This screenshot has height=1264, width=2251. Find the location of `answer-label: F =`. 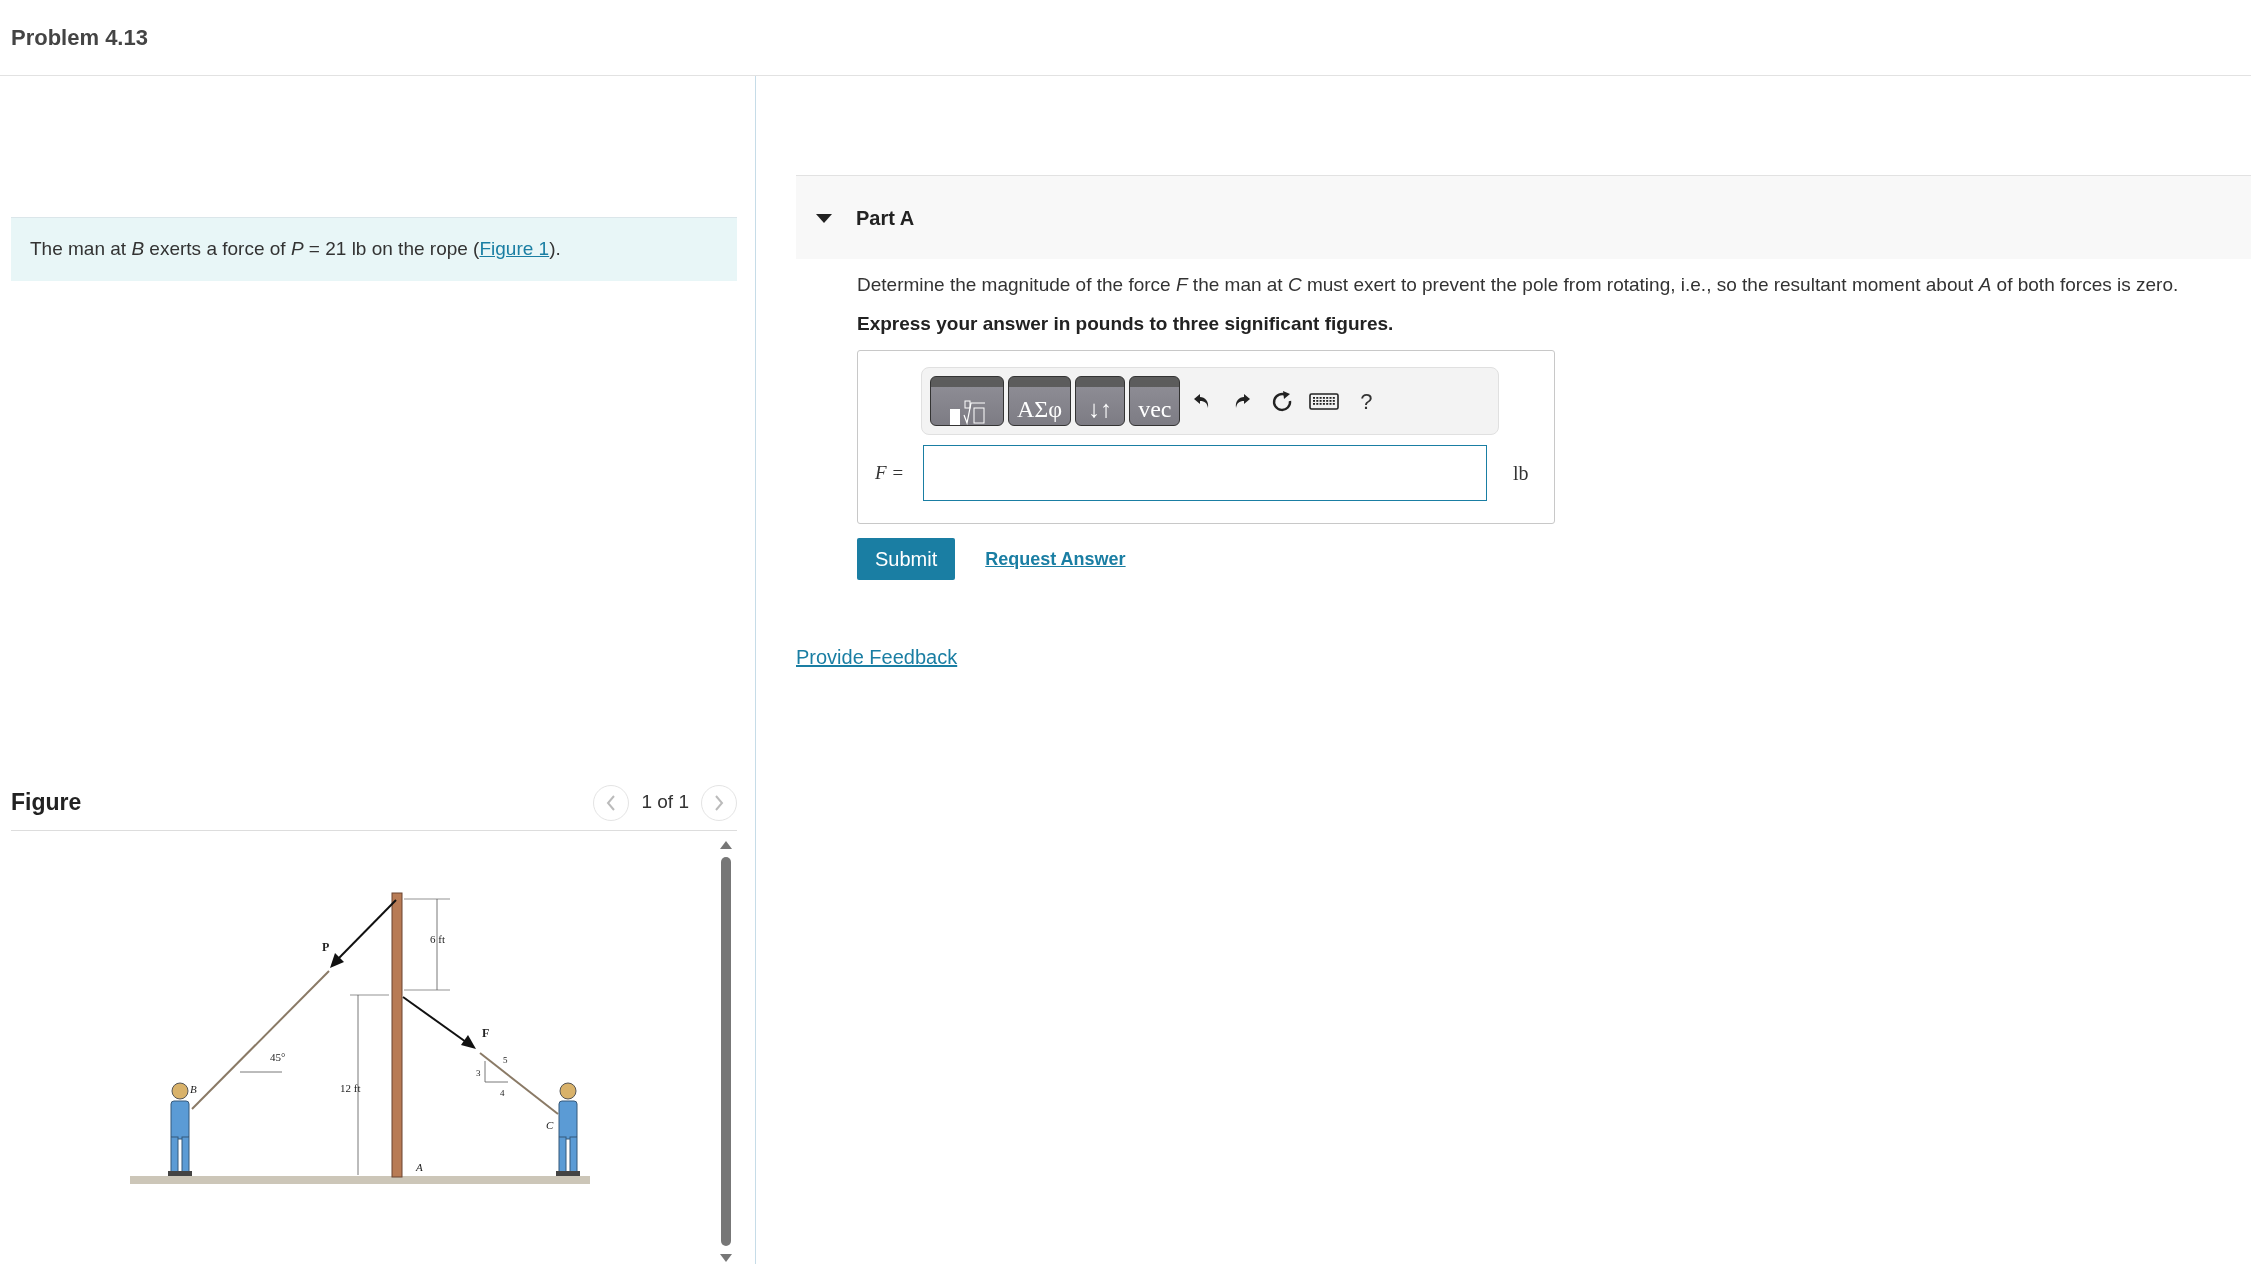

answer-label: F = is located at coordinates (890, 472).